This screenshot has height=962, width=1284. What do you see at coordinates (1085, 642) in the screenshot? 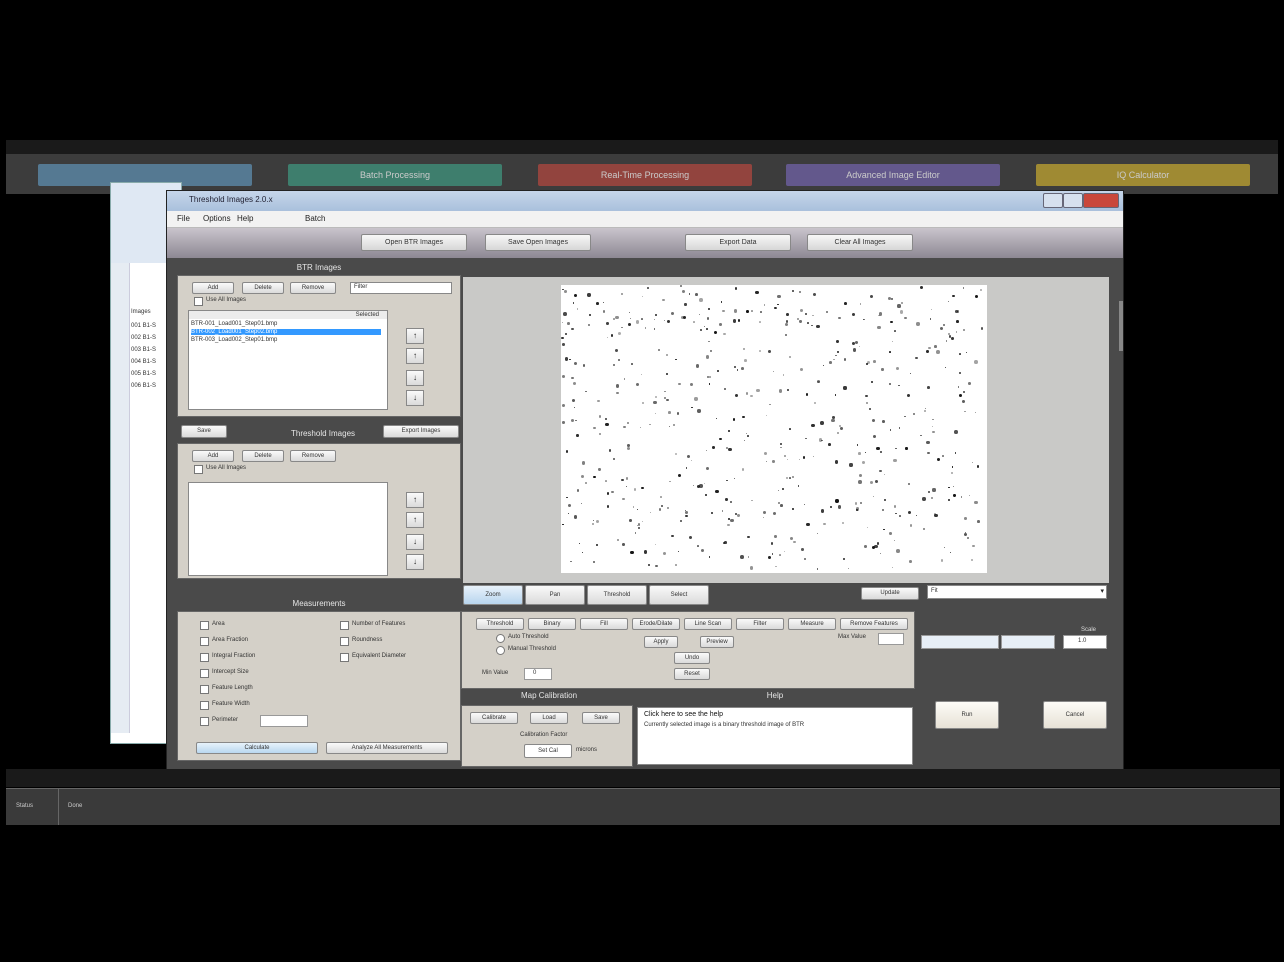
I see `scale-input: 1.0` at bounding box center [1085, 642].